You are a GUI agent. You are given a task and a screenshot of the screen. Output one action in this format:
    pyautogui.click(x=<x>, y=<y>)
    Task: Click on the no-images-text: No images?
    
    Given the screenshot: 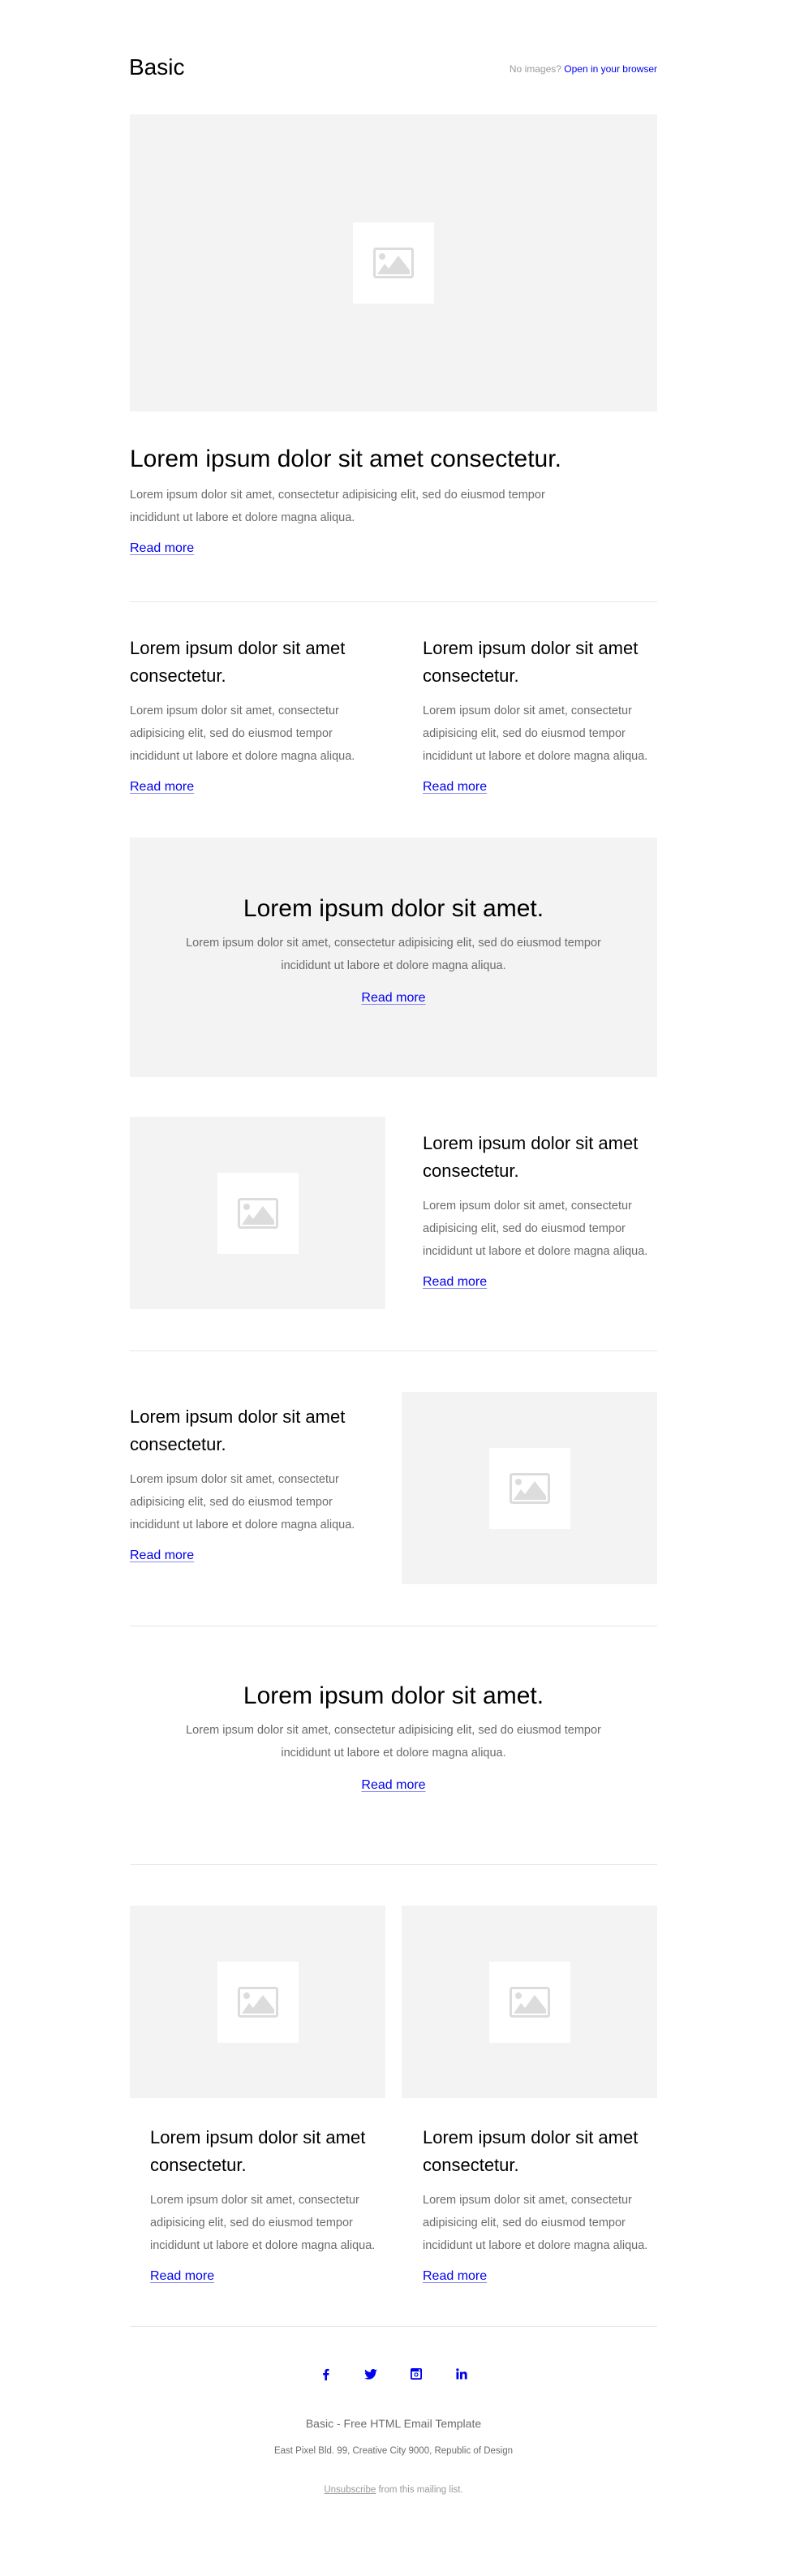 What is the action you would take?
    pyautogui.click(x=535, y=69)
    